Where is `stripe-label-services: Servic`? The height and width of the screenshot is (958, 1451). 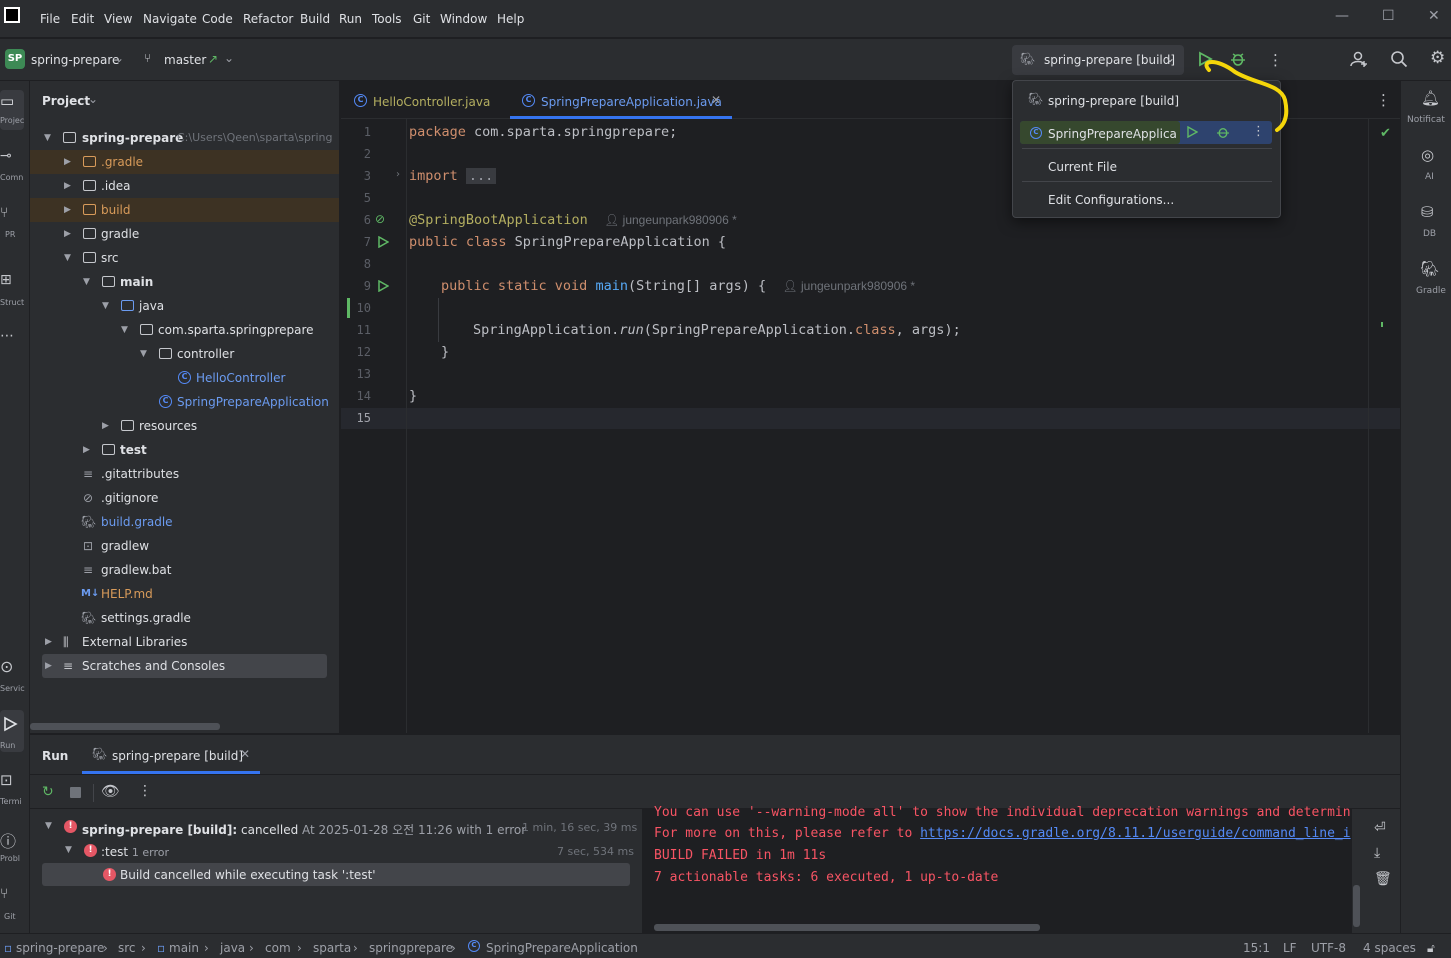
stripe-label-services: Servic is located at coordinates (12, 688).